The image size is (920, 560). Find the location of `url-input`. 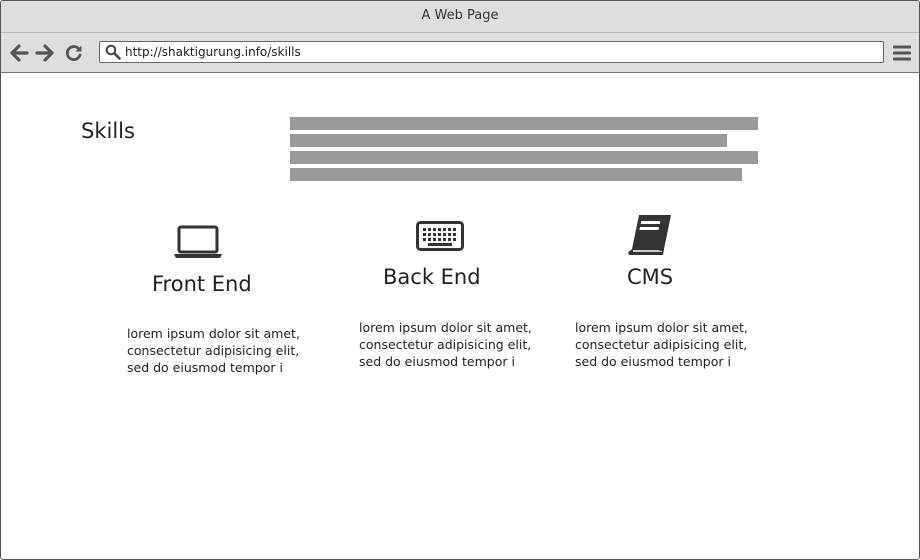

url-input is located at coordinates (495, 52).